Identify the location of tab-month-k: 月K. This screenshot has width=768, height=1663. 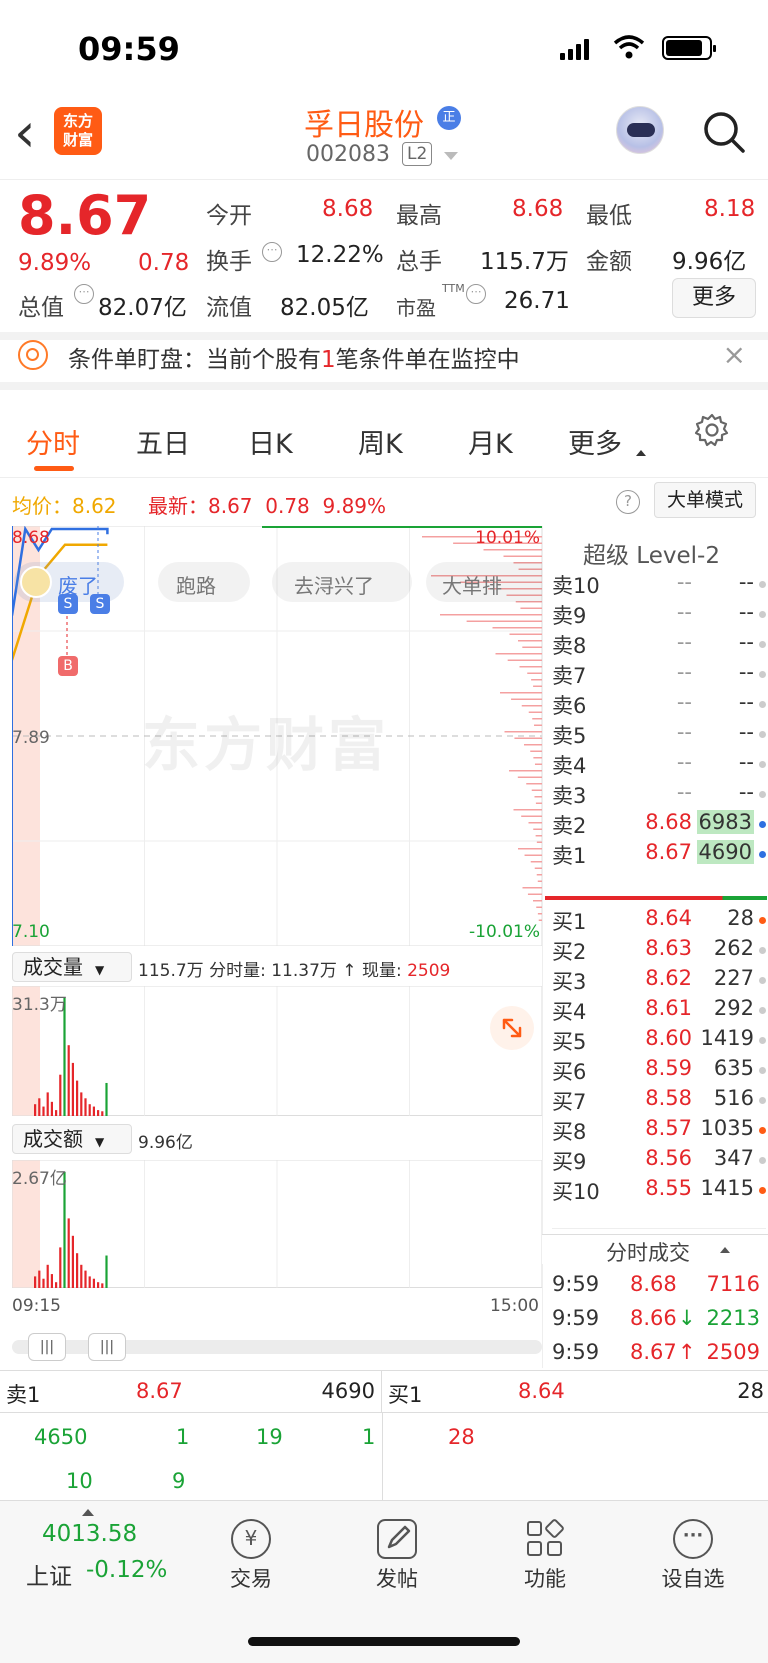
(490, 441).